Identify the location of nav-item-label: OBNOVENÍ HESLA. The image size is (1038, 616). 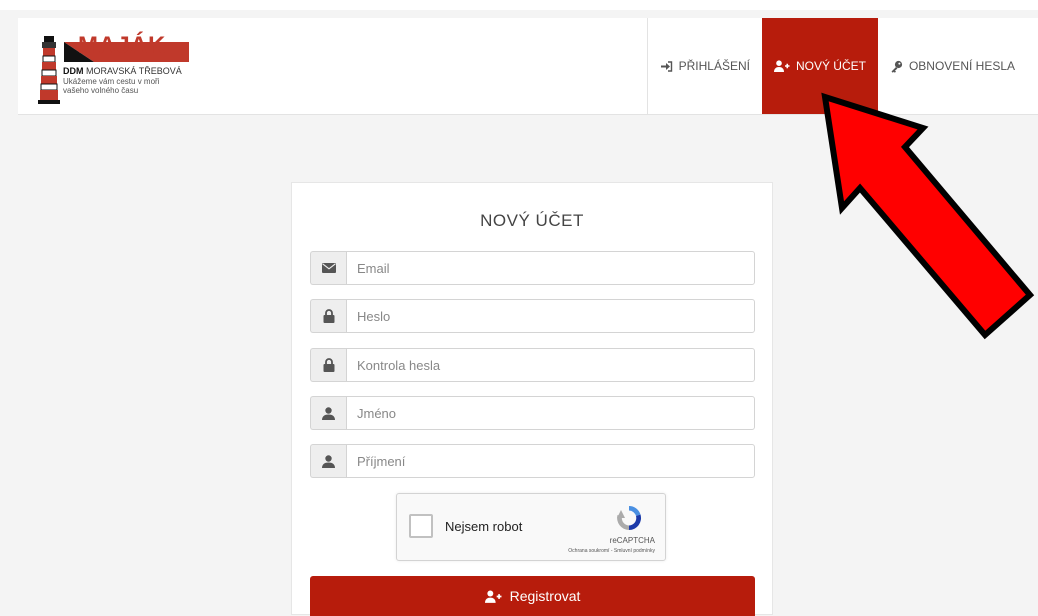
(961, 66).